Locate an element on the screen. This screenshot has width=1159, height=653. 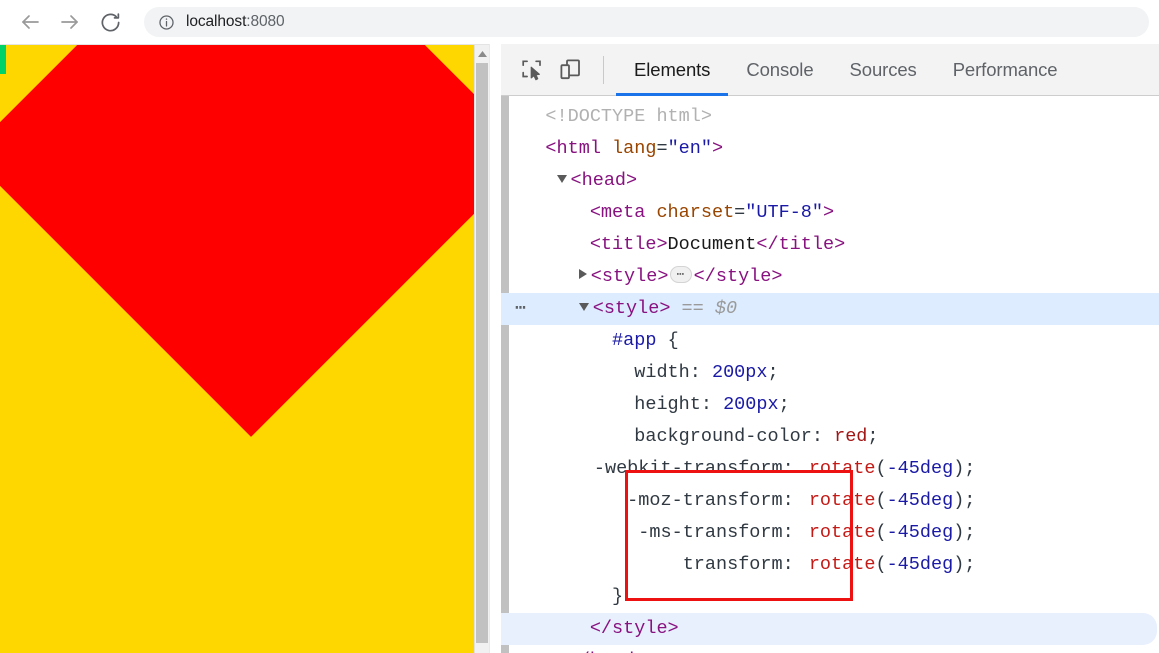
dom-line-style-selected: ⋯ <style> == $0 is located at coordinates (830, 309).